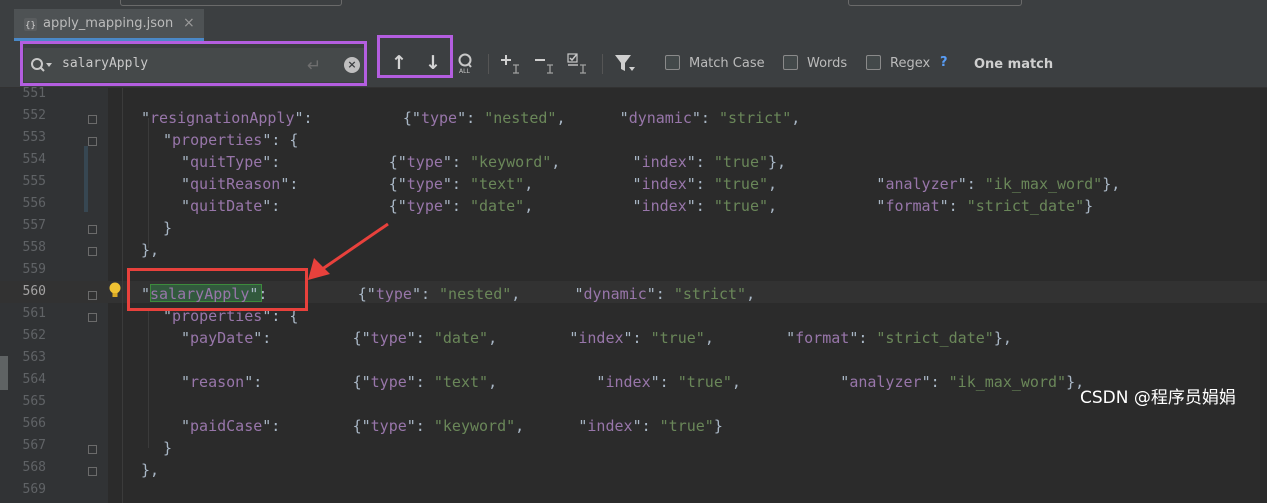  What do you see at coordinates (193, 63) in the screenshot?
I see `annotation-box-search` at bounding box center [193, 63].